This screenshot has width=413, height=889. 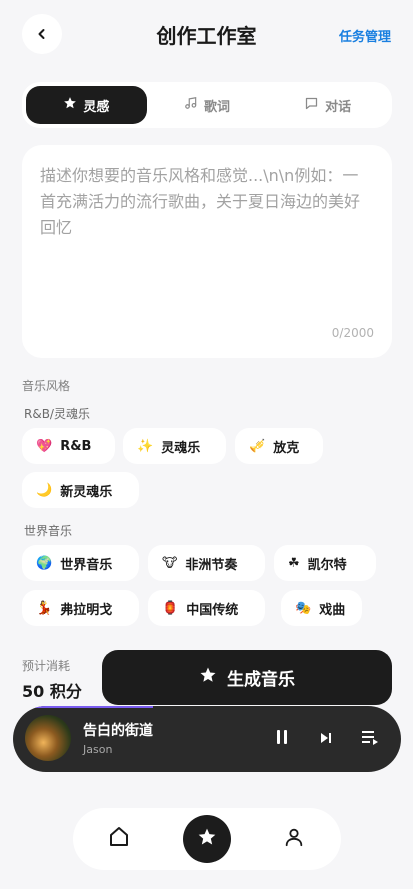 I want to click on style-chip-chinese: 🏮 中国传统, so click(x=206, y=608).